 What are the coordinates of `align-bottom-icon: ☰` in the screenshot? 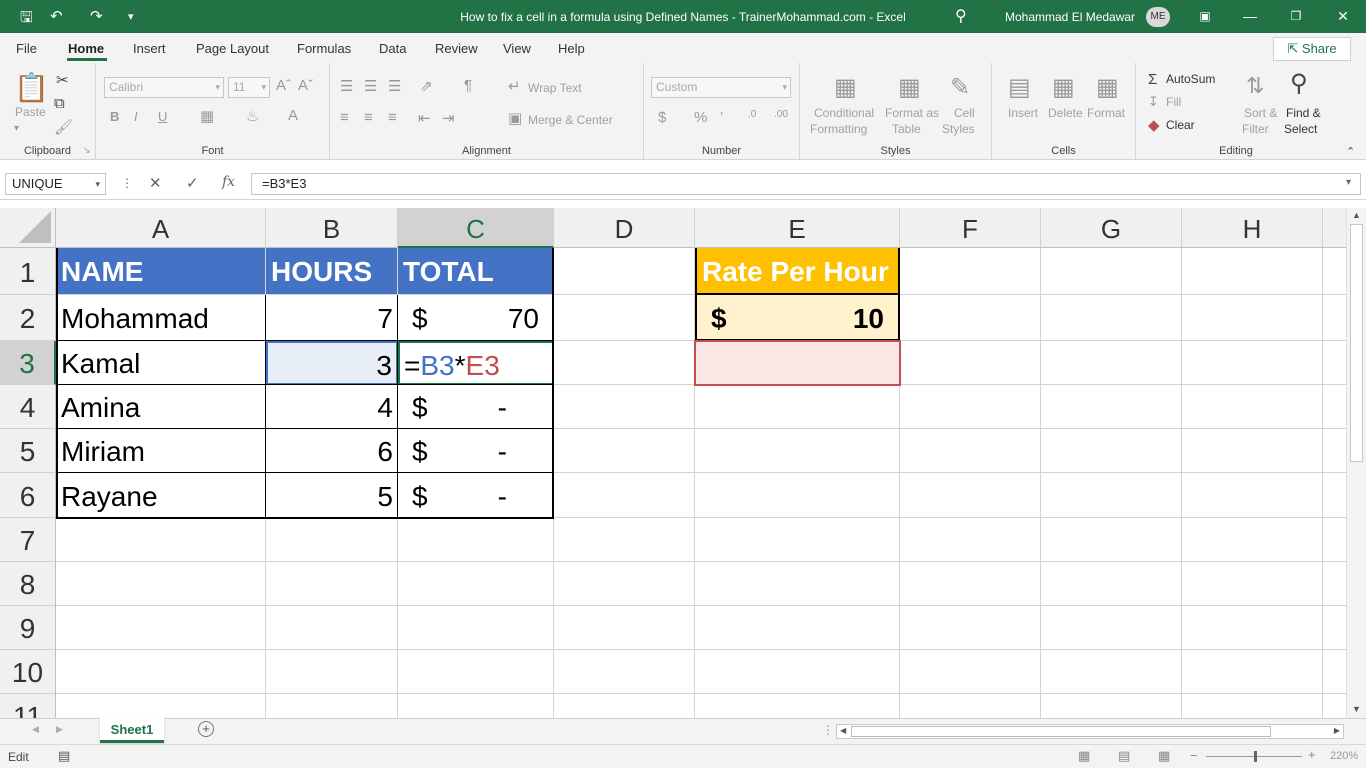 It's located at (394, 86).